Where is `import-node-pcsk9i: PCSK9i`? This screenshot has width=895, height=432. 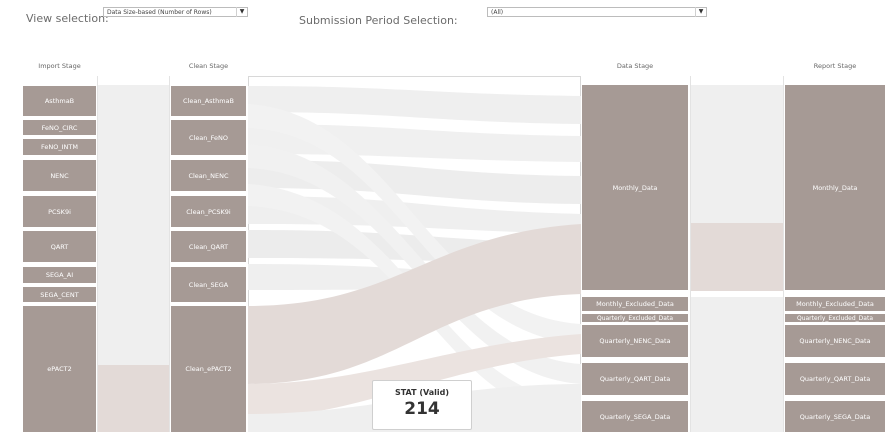
import-node-pcsk9i: PCSK9i is located at coordinates (59, 211).